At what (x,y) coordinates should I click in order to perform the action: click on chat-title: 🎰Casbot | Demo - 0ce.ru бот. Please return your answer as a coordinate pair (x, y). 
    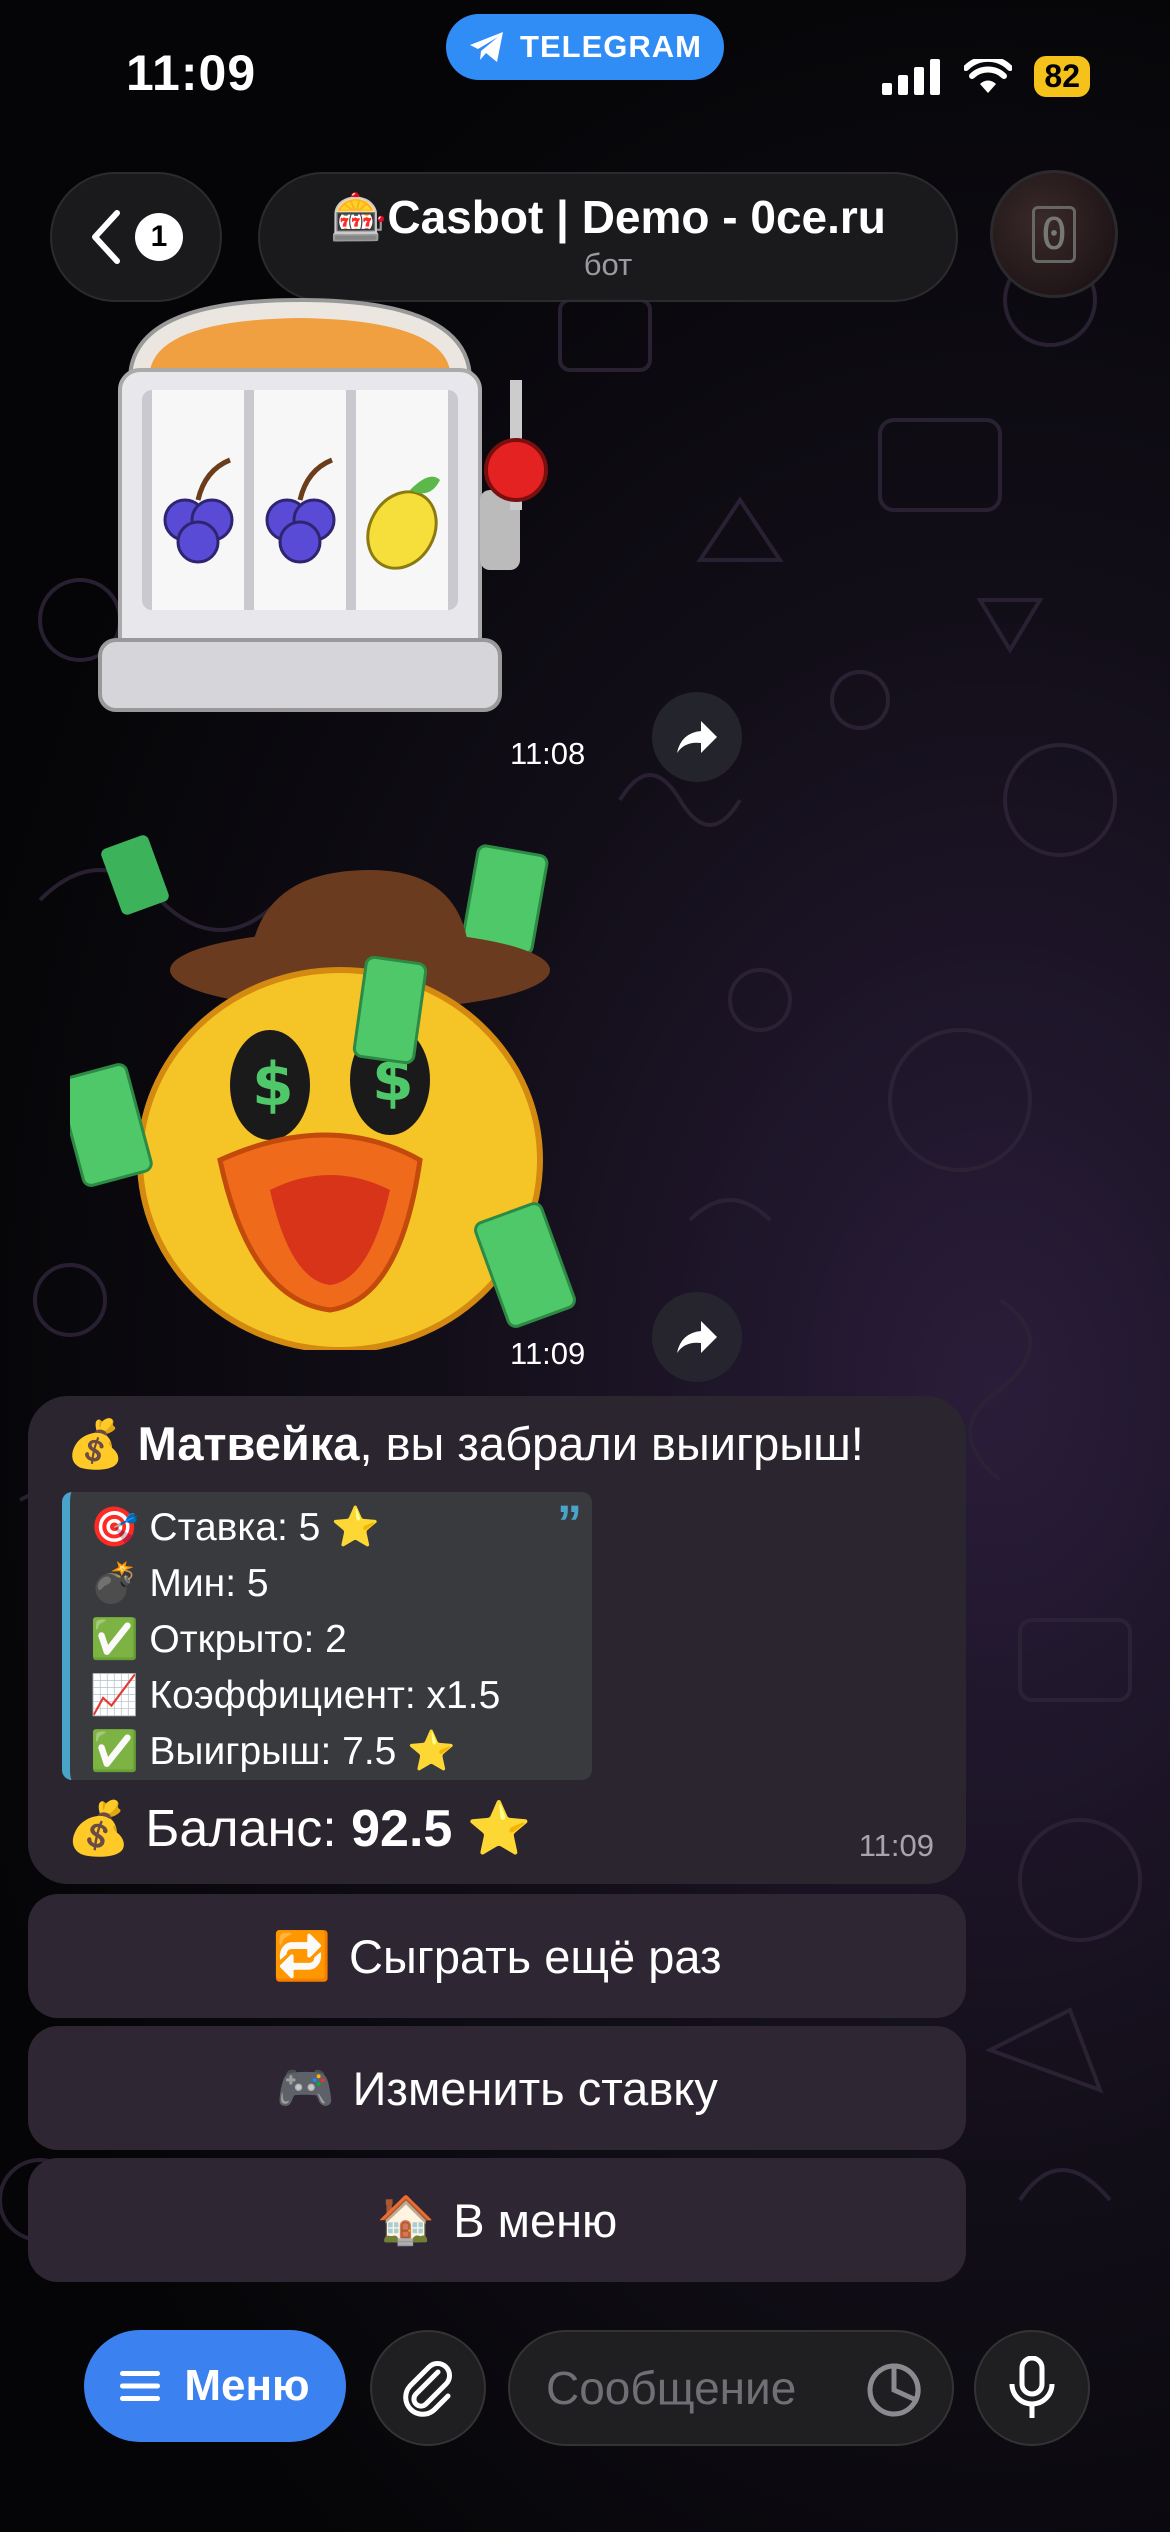
    Looking at the image, I should click on (608, 237).